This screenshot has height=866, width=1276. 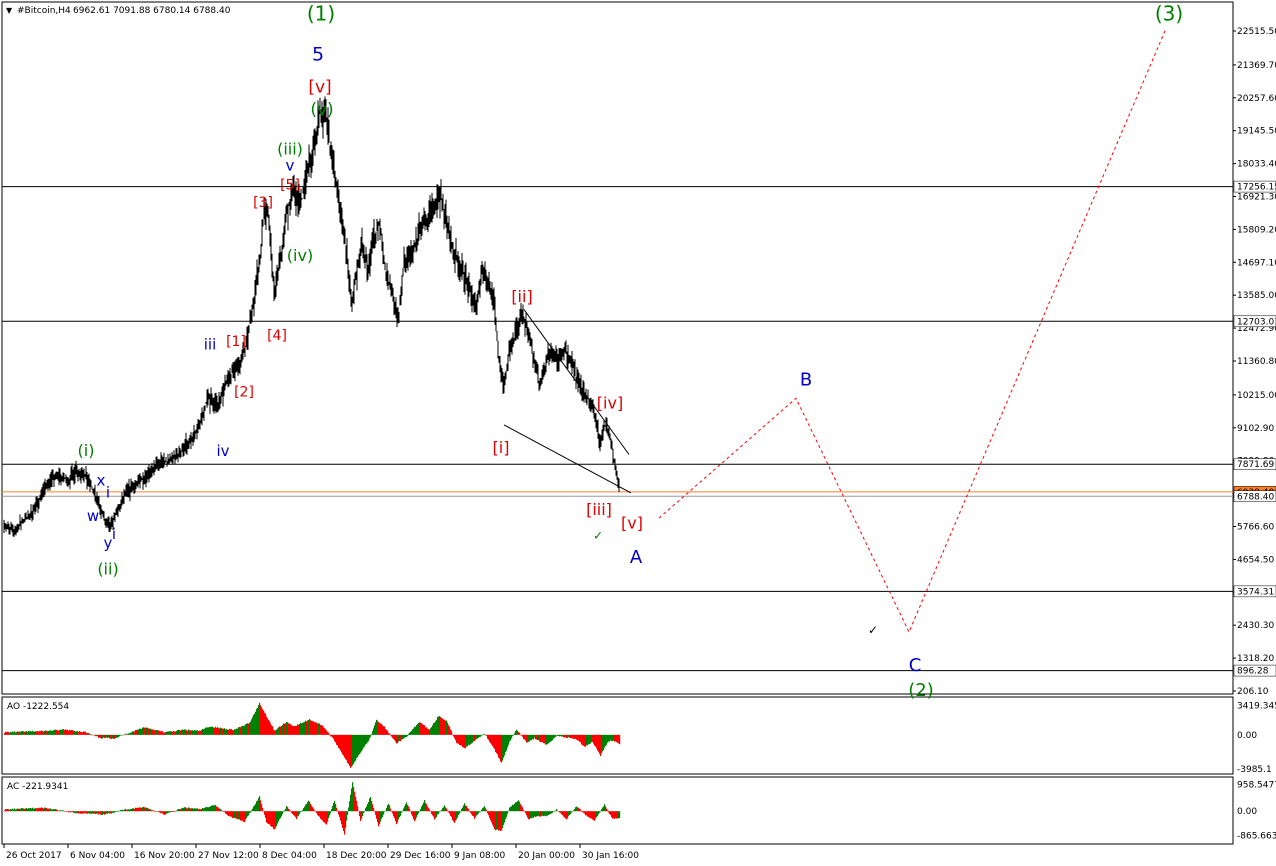 What do you see at coordinates (1256, 66) in the screenshot?
I see `price-tick-label: 21369.70` at bounding box center [1256, 66].